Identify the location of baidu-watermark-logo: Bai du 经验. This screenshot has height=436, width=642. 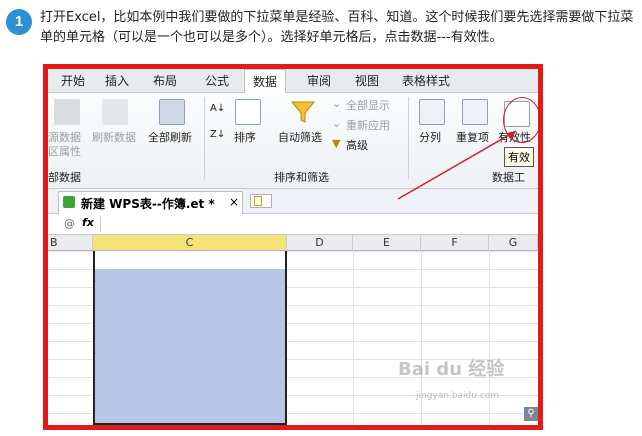
(451, 369).